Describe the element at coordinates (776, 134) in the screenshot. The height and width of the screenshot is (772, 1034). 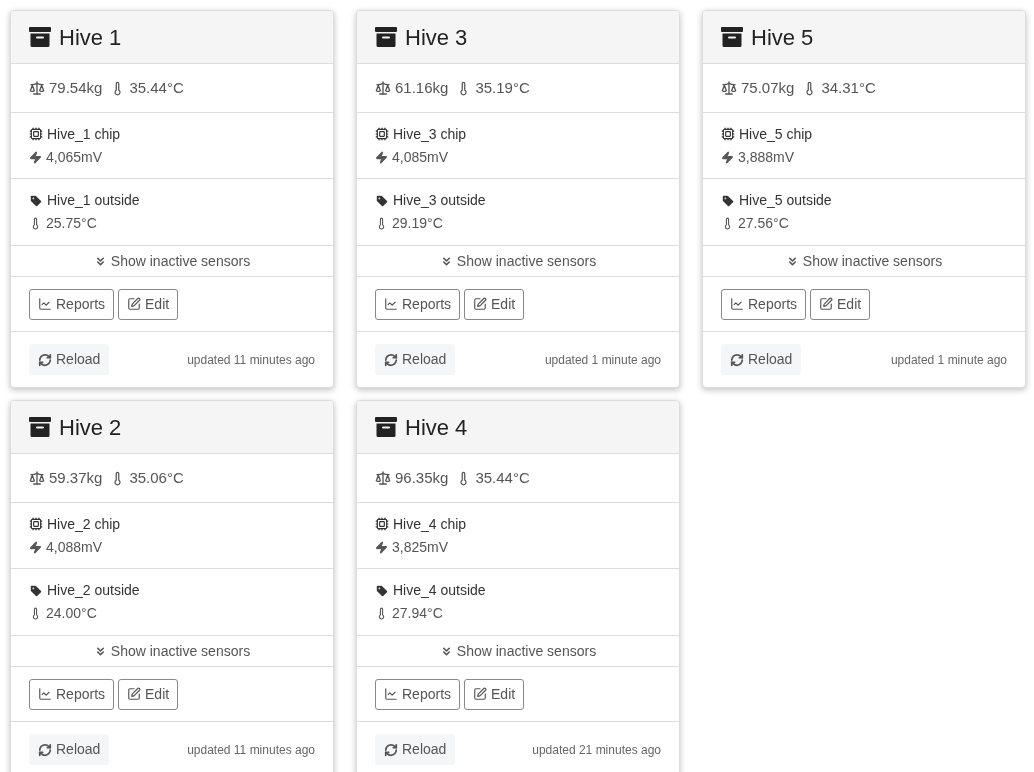
I see `sensor-name: Hive_5 chip` at that location.